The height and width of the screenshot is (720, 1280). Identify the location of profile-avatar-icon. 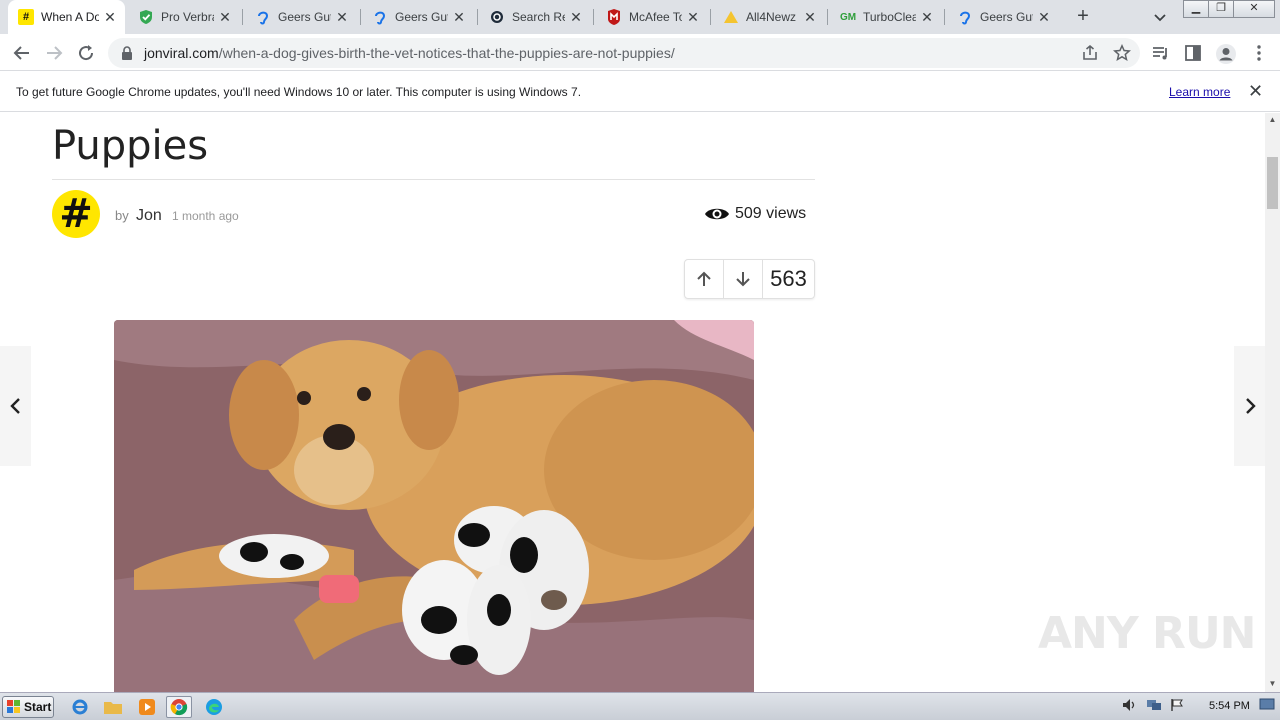
(1225, 53).